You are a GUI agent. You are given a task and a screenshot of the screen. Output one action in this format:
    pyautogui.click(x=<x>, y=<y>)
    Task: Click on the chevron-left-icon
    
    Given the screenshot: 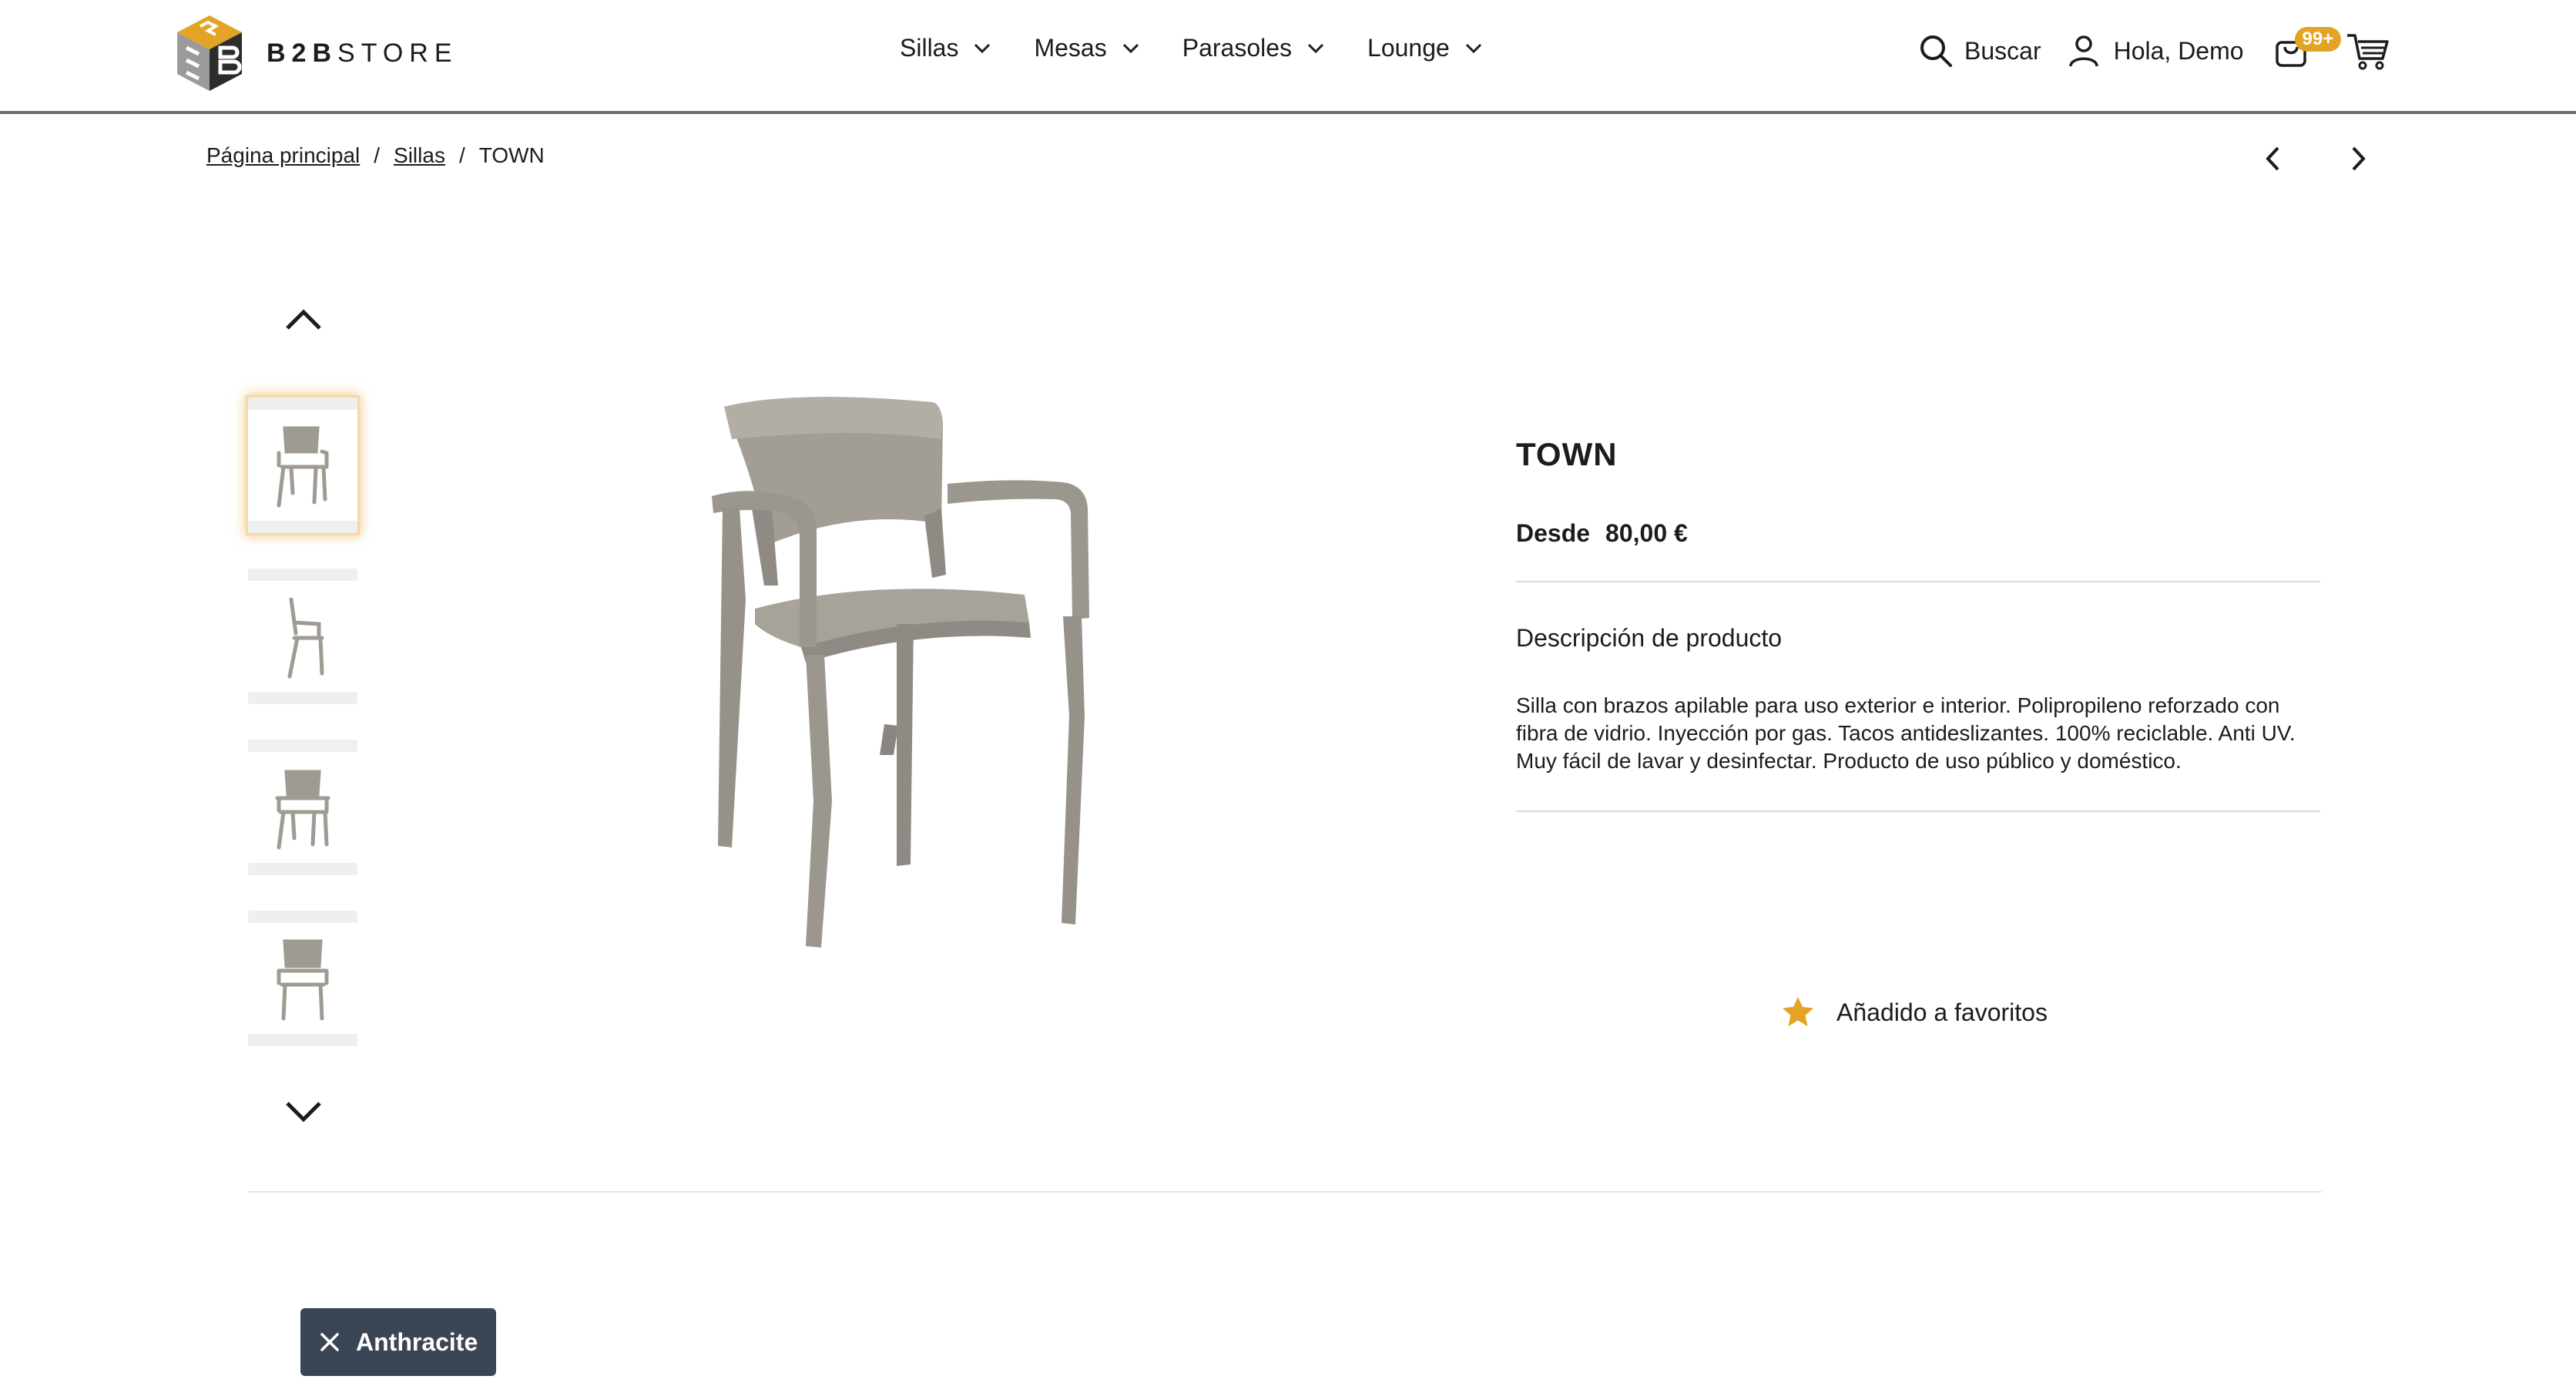 What is the action you would take?
    pyautogui.click(x=2272, y=159)
    